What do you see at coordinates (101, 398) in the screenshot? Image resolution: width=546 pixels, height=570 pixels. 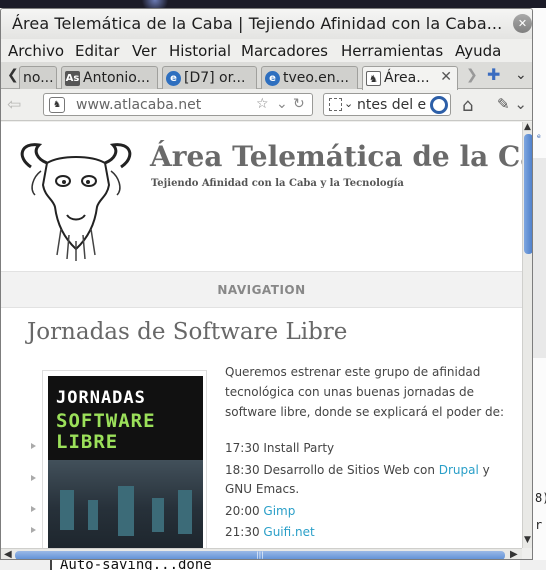 I see `poster-line: JORNADAS` at bounding box center [101, 398].